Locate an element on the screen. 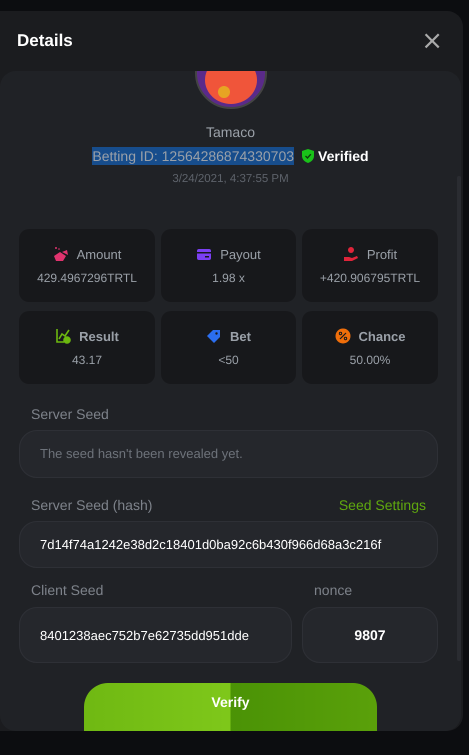 This screenshot has height=755, width=469. field-label: nonce is located at coordinates (334, 590).